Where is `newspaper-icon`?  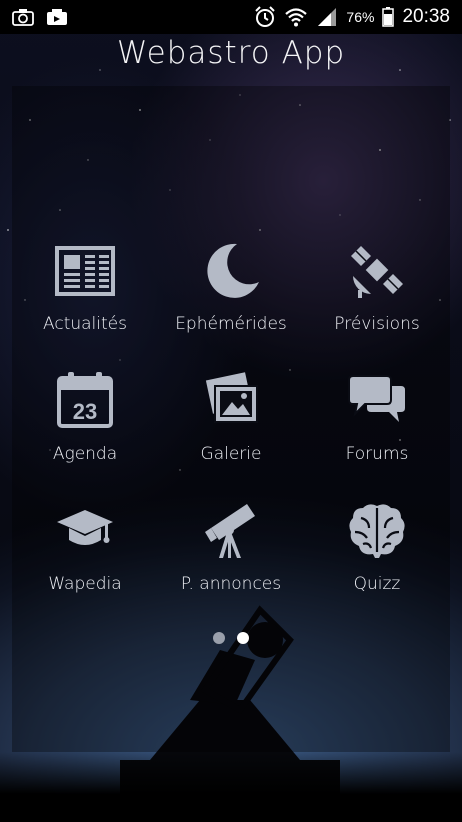 newspaper-icon is located at coordinates (85, 271).